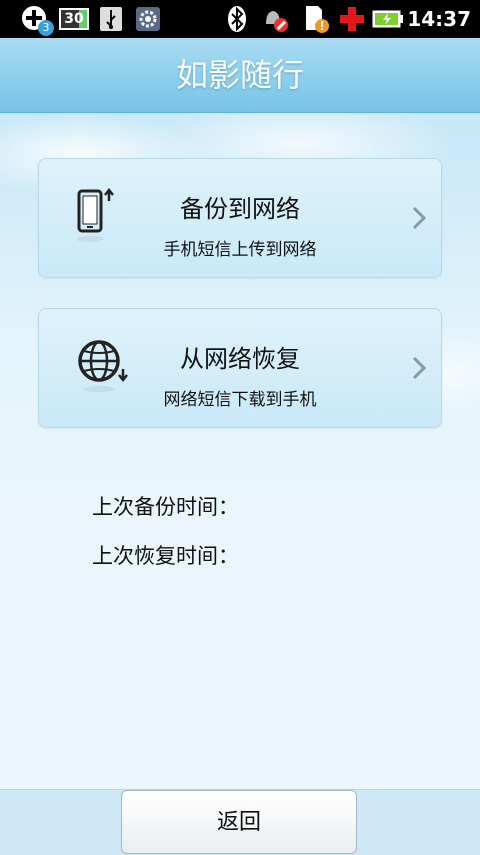 The width and height of the screenshot is (480, 855). What do you see at coordinates (111, 19) in the screenshot?
I see `usb-icon` at bounding box center [111, 19].